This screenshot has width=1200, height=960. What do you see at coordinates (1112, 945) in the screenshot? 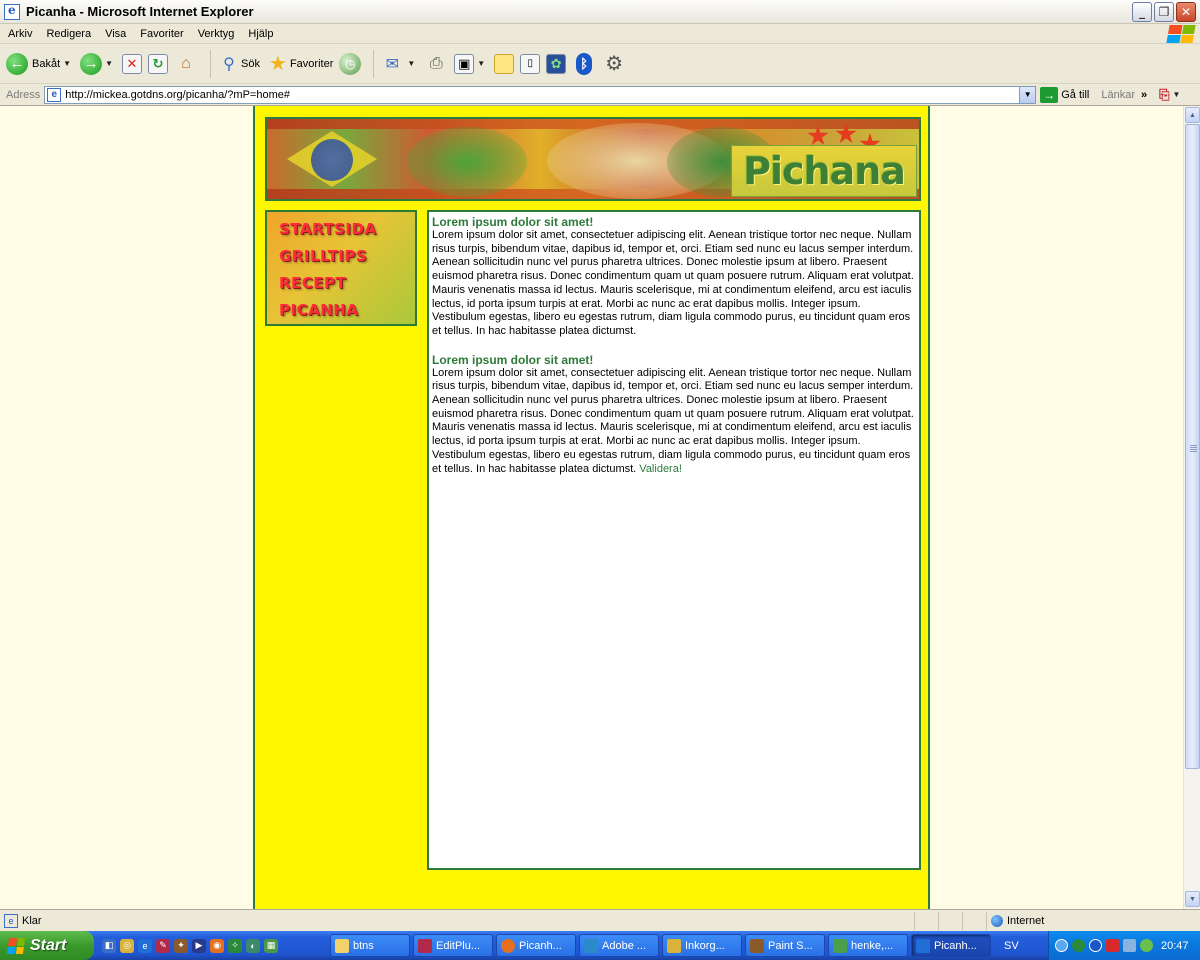
I see `k-icon` at bounding box center [1112, 945].